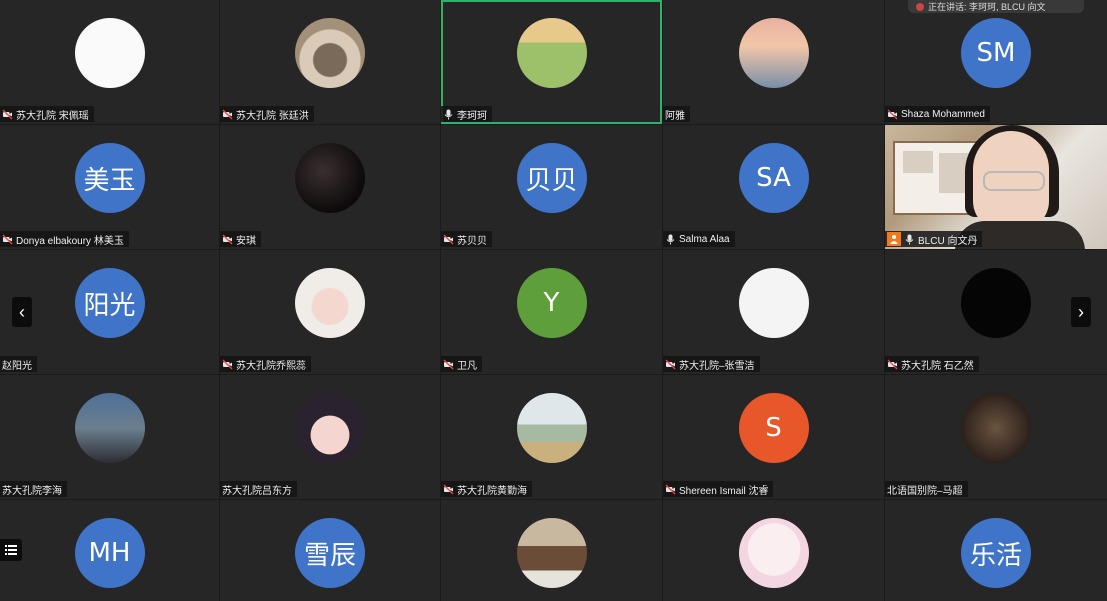 The image size is (1107, 601). What do you see at coordinates (472, 116) in the screenshot?
I see `participant-name: 李珂珂` at bounding box center [472, 116].